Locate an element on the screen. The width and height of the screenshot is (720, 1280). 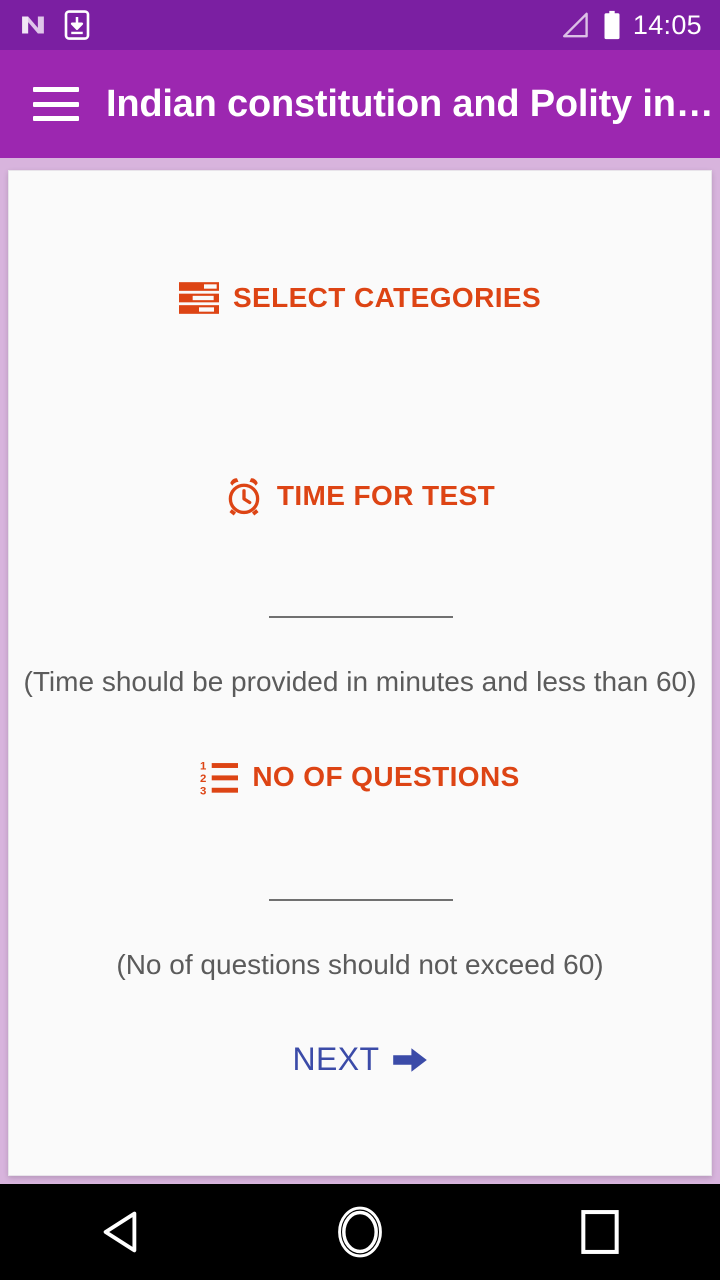
status-bar-left-icons is located at coordinates (54, 25).